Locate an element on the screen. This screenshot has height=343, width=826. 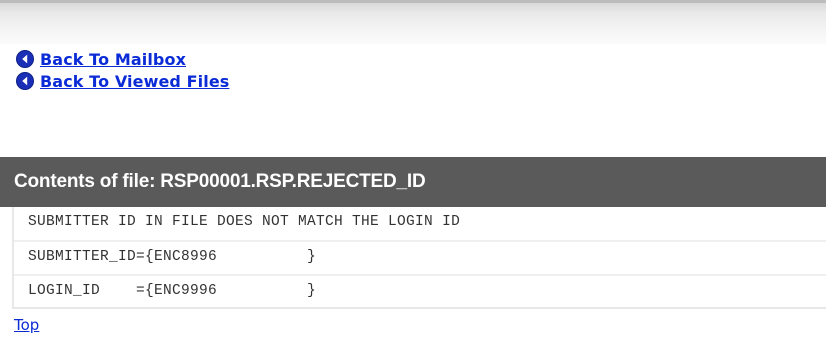
top-link: Top is located at coordinates (26, 325).